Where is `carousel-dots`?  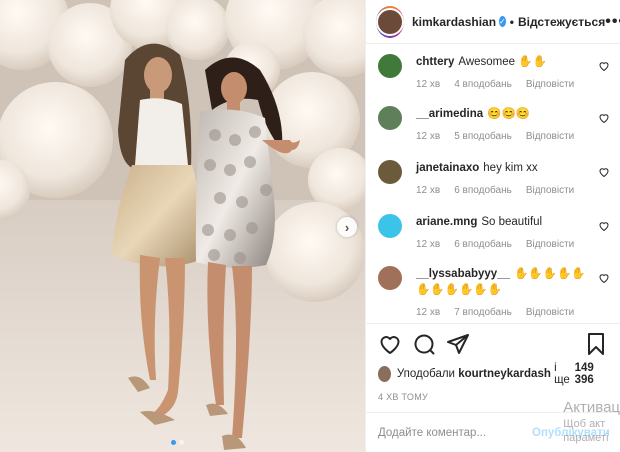 carousel-dots is located at coordinates (177, 442).